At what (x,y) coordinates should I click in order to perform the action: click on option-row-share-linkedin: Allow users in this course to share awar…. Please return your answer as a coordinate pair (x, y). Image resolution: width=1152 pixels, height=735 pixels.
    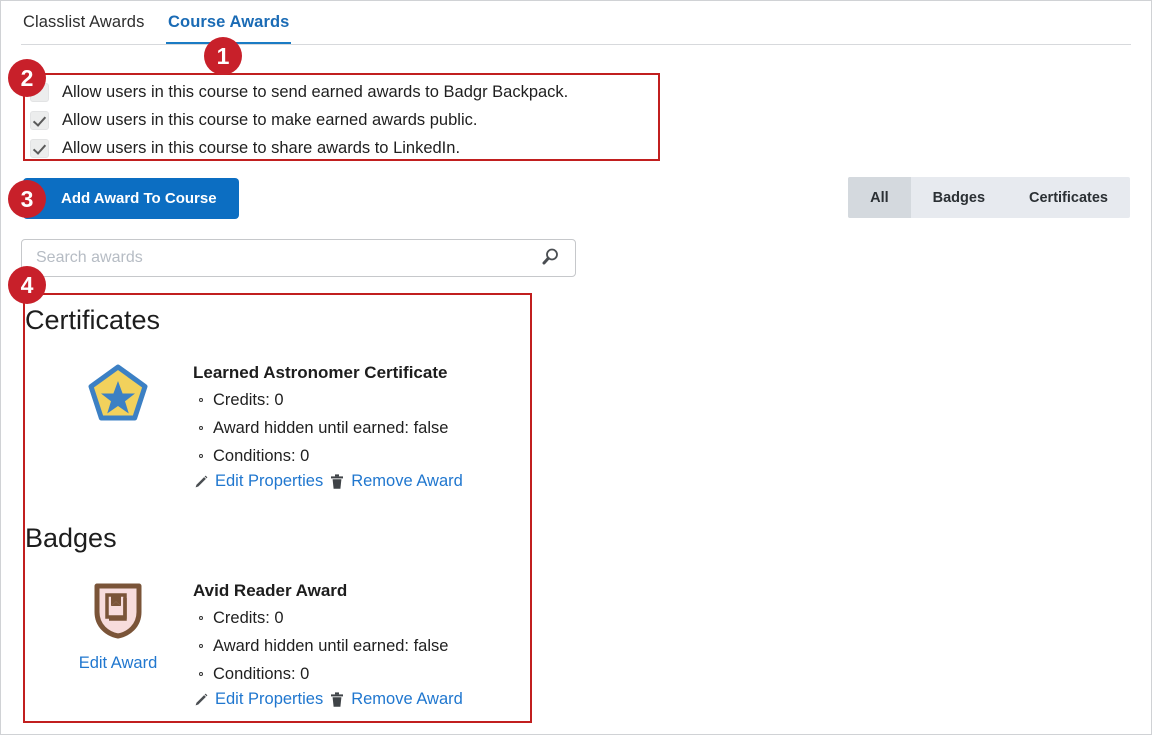
    Looking at the image, I should click on (245, 148).